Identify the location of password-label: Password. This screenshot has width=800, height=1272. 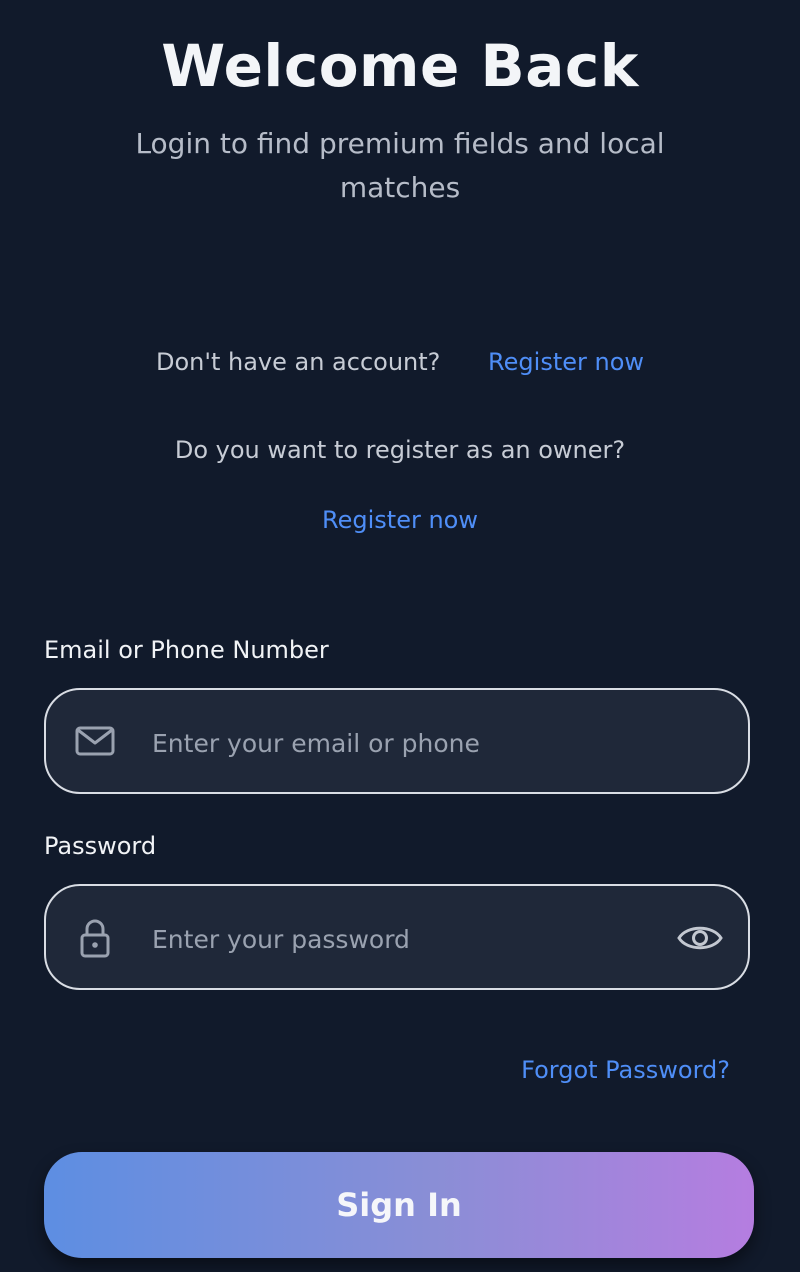
(100, 846).